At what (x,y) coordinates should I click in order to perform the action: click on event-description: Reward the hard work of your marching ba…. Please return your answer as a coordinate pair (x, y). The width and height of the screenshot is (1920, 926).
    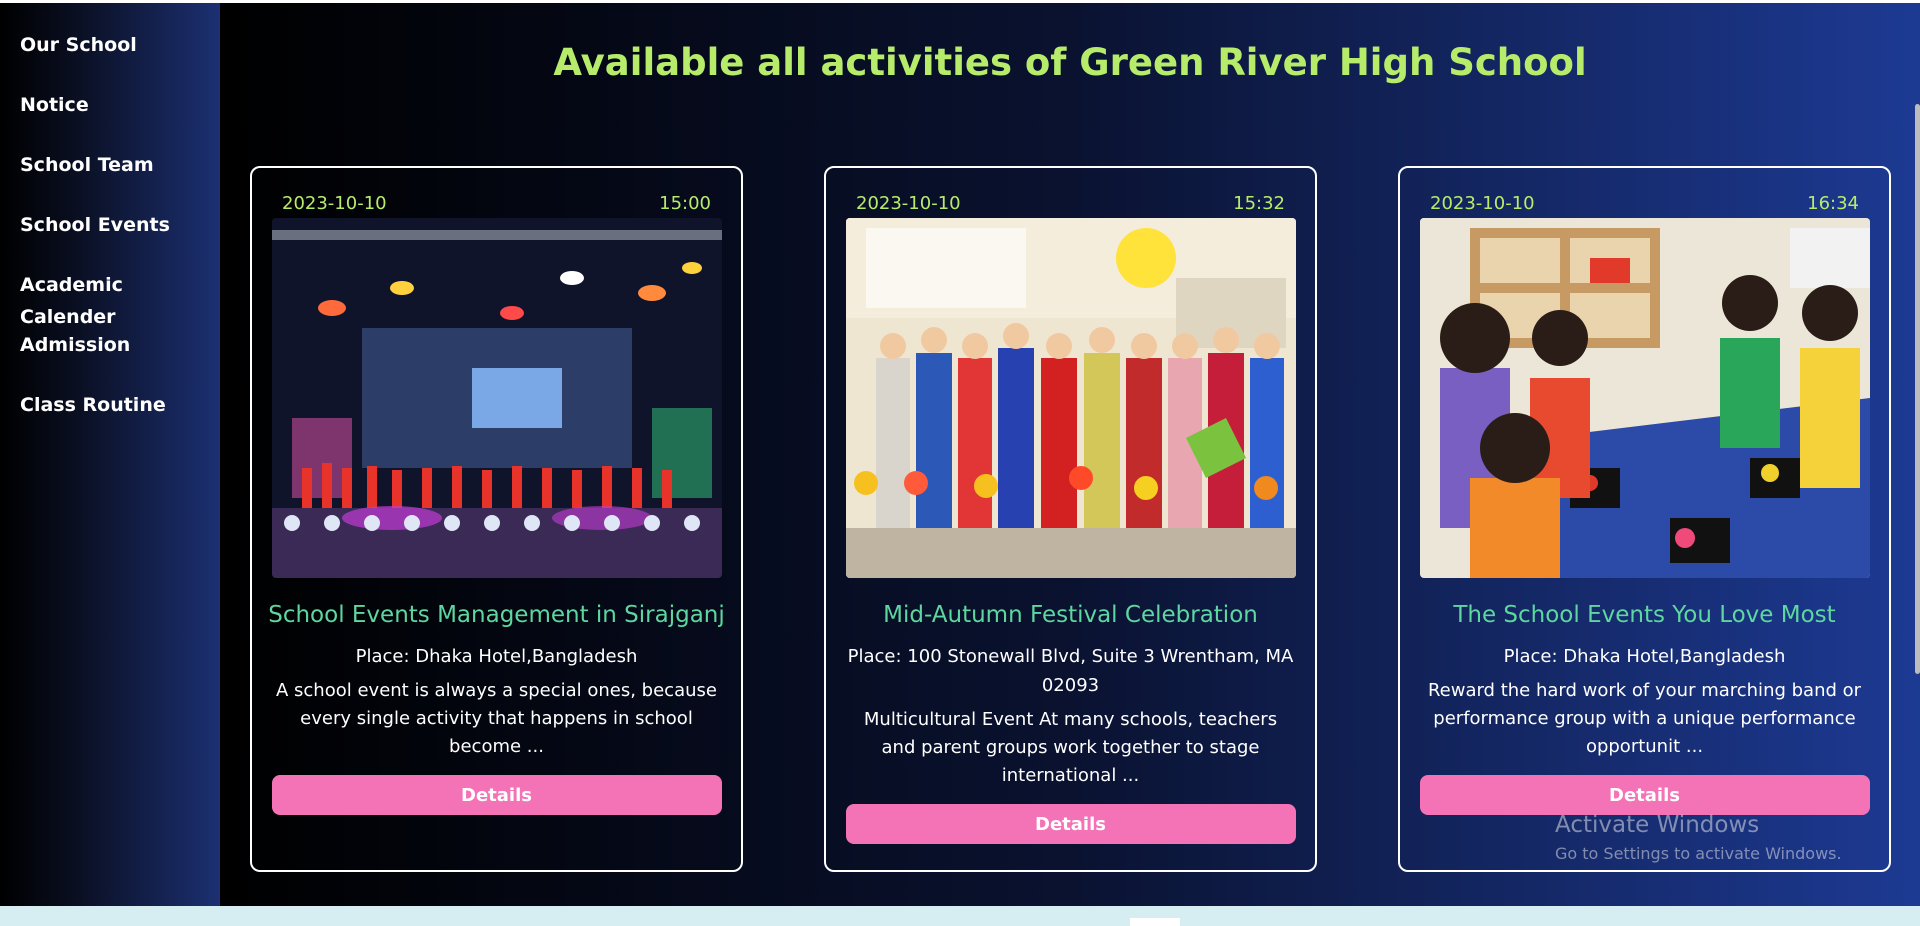
    Looking at the image, I should click on (1644, 718).